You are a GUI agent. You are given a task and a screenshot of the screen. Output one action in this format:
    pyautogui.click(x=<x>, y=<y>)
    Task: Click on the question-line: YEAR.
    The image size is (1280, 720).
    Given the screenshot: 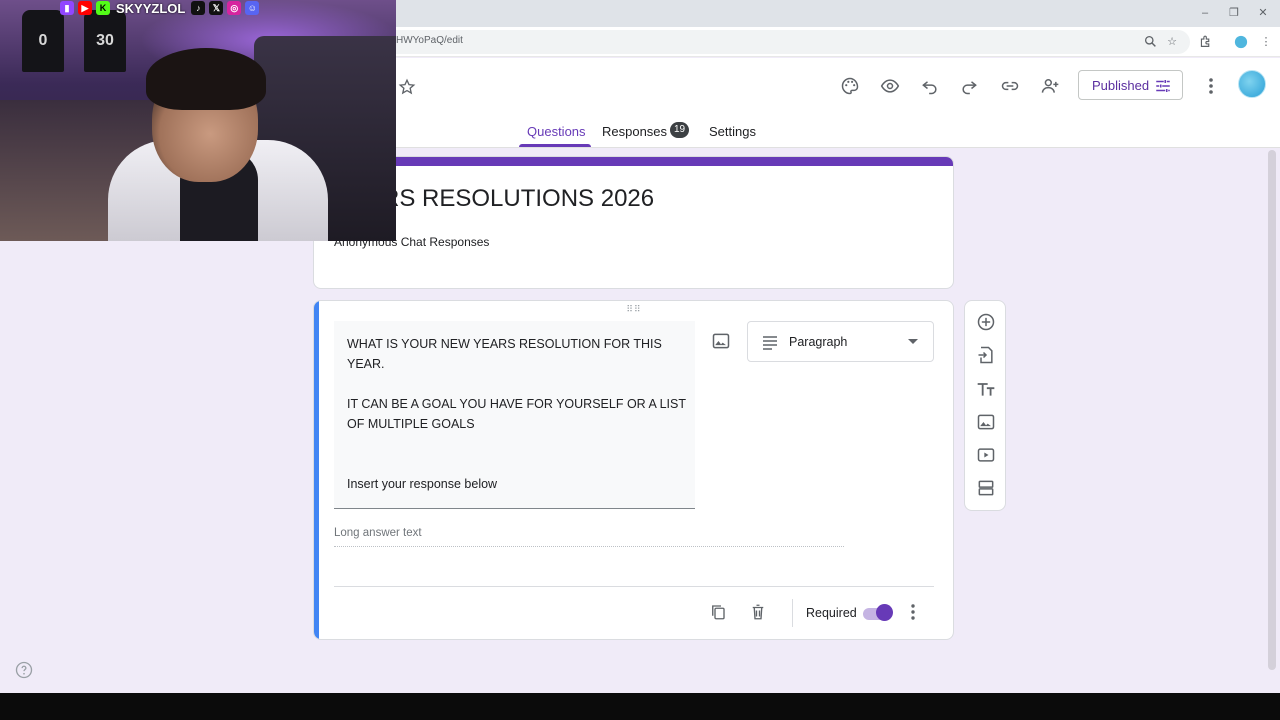 What is the action you would take?
    pyautogui.click(x=366, y=364)
    